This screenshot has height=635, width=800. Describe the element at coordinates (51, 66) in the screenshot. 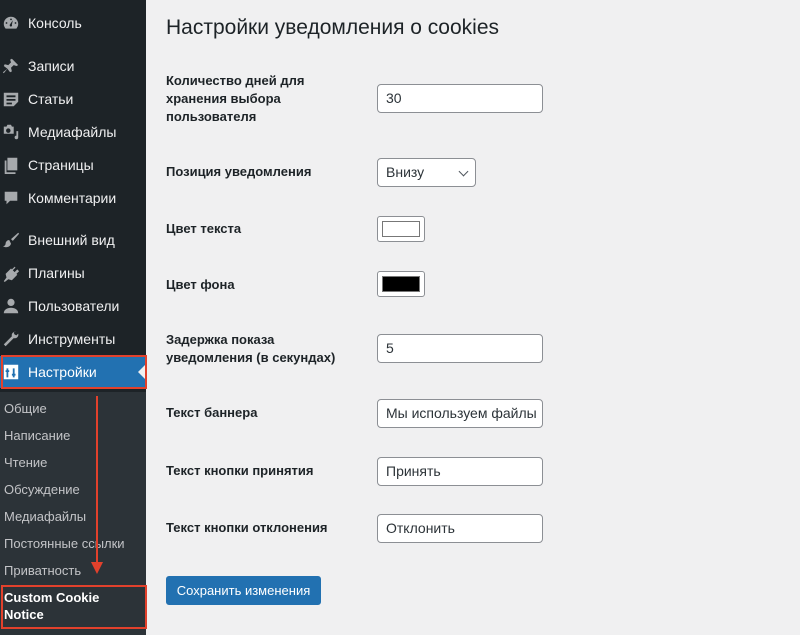

I see `sidebar-item-label: Записи` at that location.